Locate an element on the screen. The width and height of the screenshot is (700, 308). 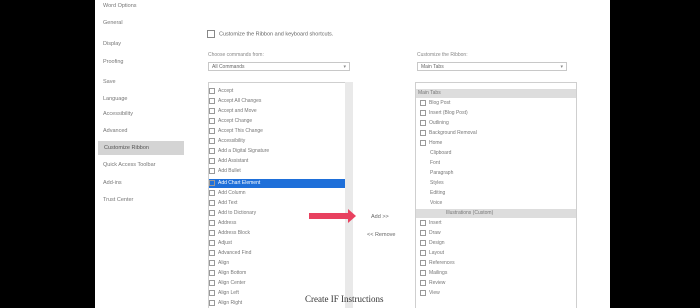
list-item: Adjust is located at coordinates (277, 243).